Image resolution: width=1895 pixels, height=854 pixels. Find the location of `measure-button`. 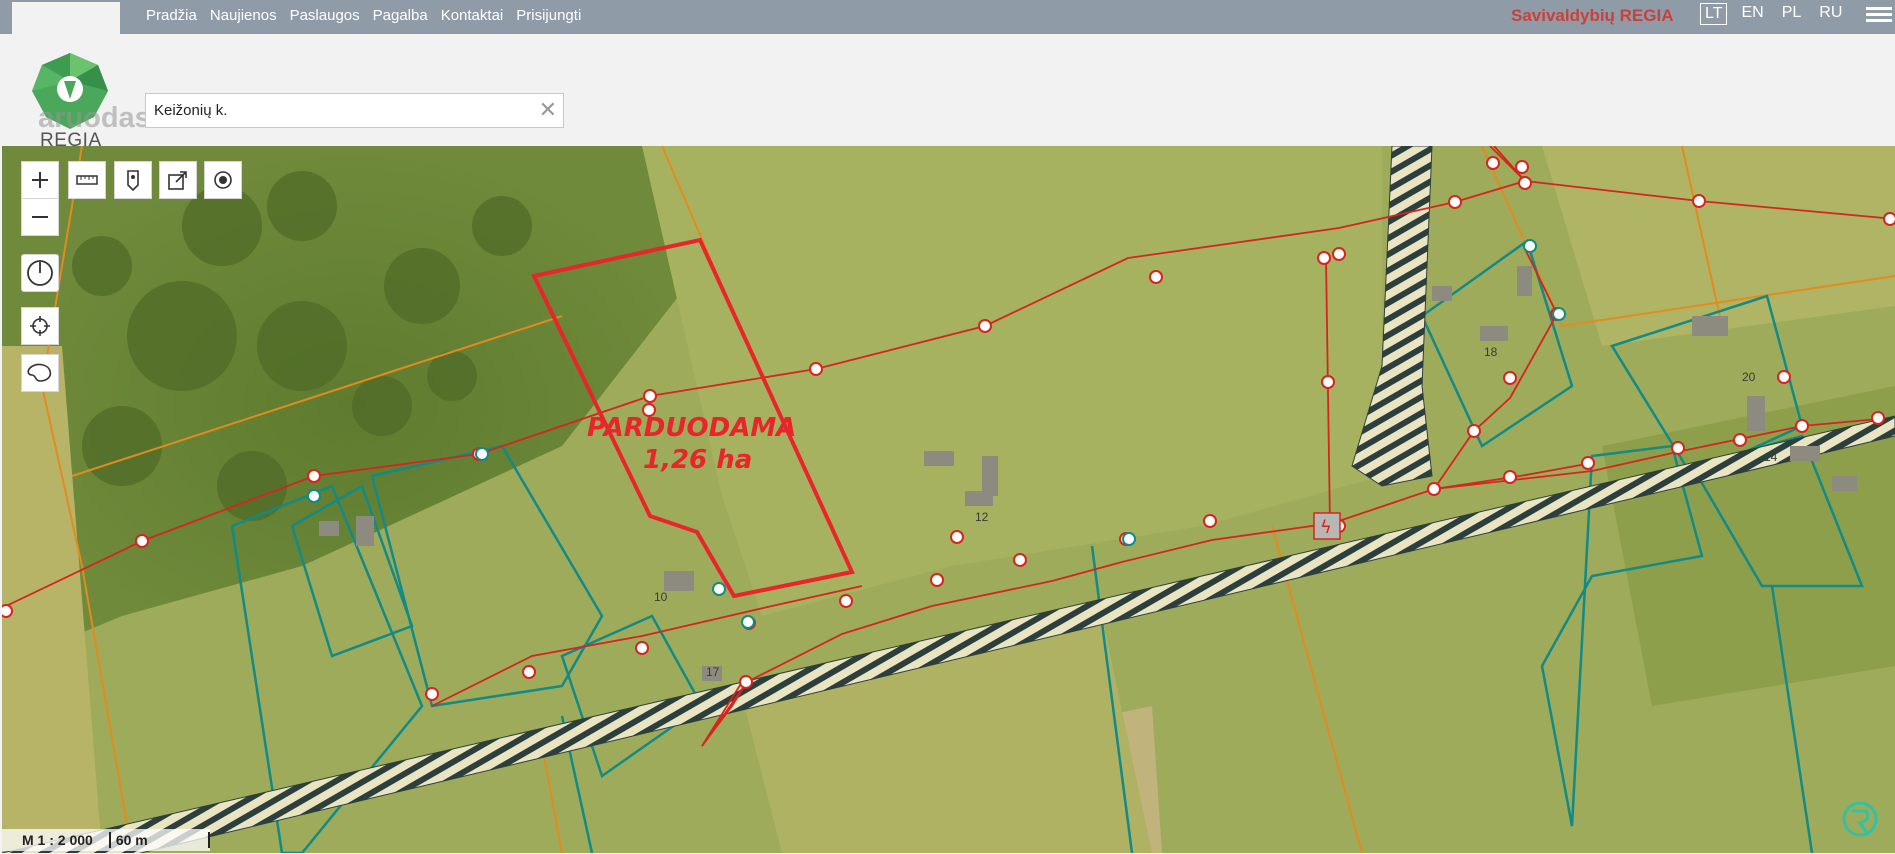

measure-button is located at coordinates (87, 180).